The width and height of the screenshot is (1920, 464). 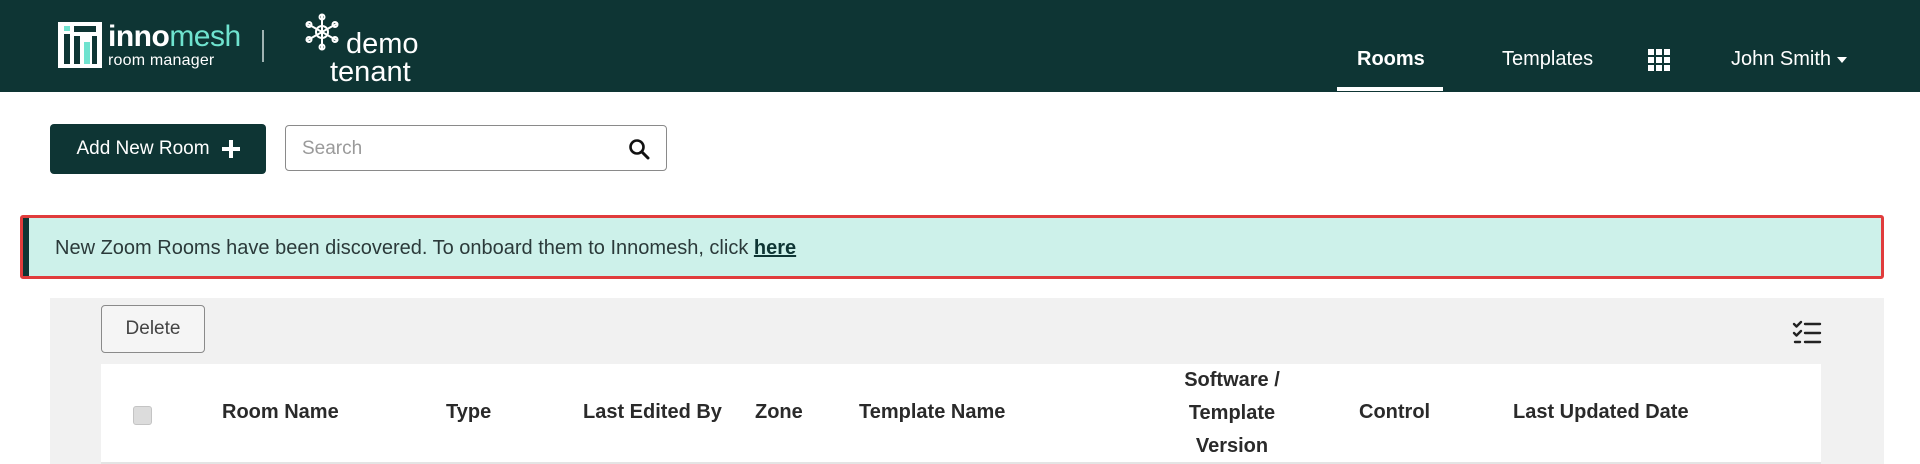 I want to click on brand-subtitle: room manager, so click(x=161, y=60).